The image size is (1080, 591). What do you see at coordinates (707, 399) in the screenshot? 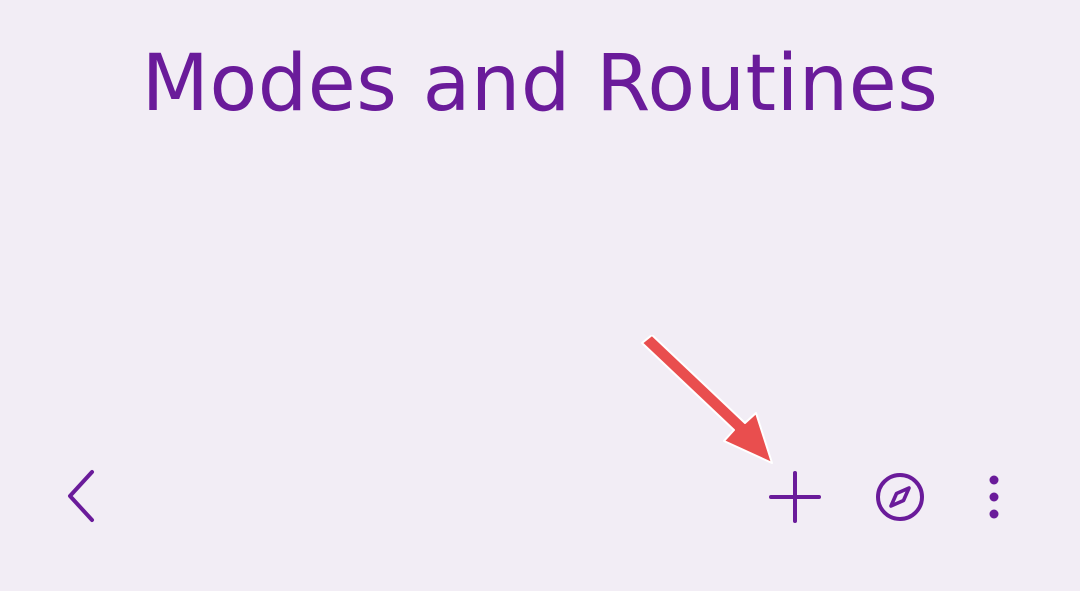
I see `annotation-arrow-icon` at bounding box center [707, 399].